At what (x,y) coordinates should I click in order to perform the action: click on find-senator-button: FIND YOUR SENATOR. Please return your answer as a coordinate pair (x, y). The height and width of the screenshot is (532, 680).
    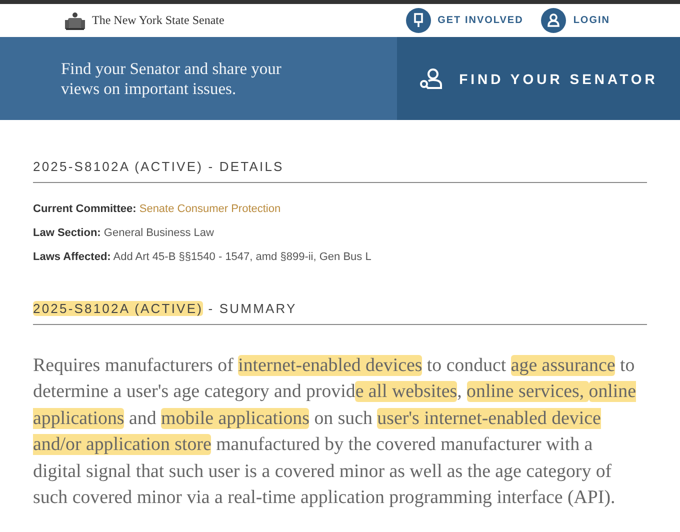
    Looking at the image, I should click on (538, 78).